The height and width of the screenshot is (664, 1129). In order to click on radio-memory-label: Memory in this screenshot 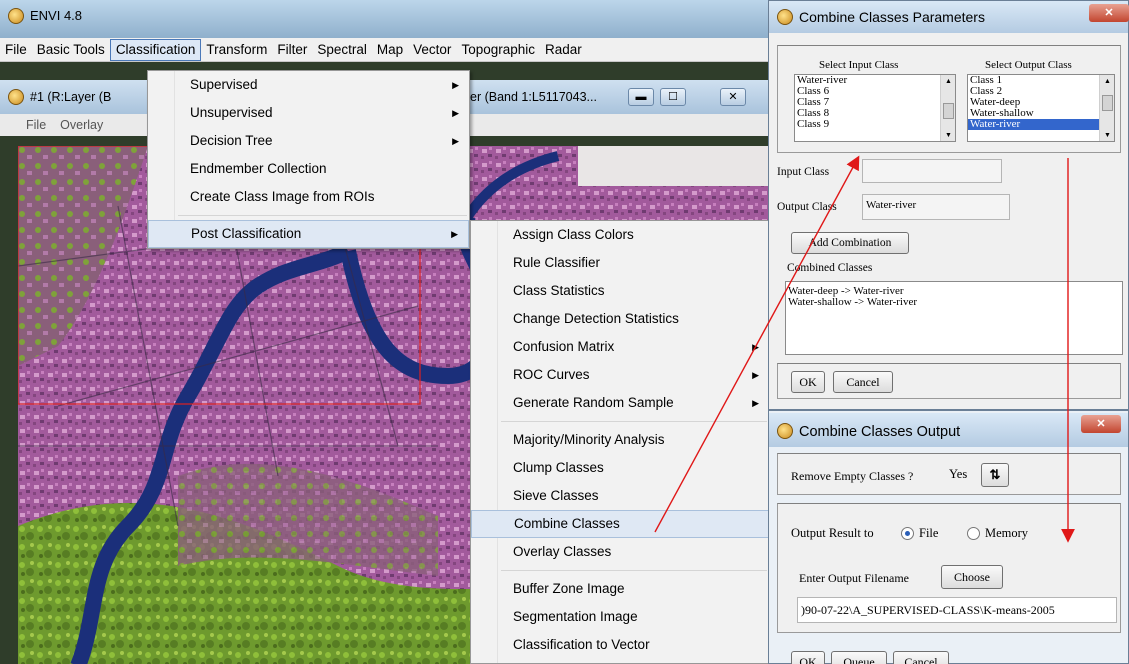, I will do `click(1007, 533)`.